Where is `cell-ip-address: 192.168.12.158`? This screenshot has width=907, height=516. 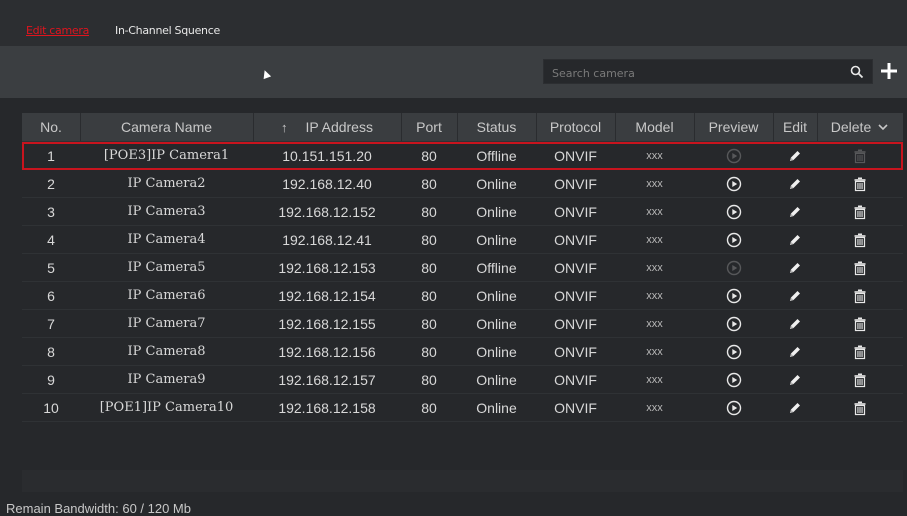 cell-ip-address: 192.168.12.158 is located at coordinates (327, 407).